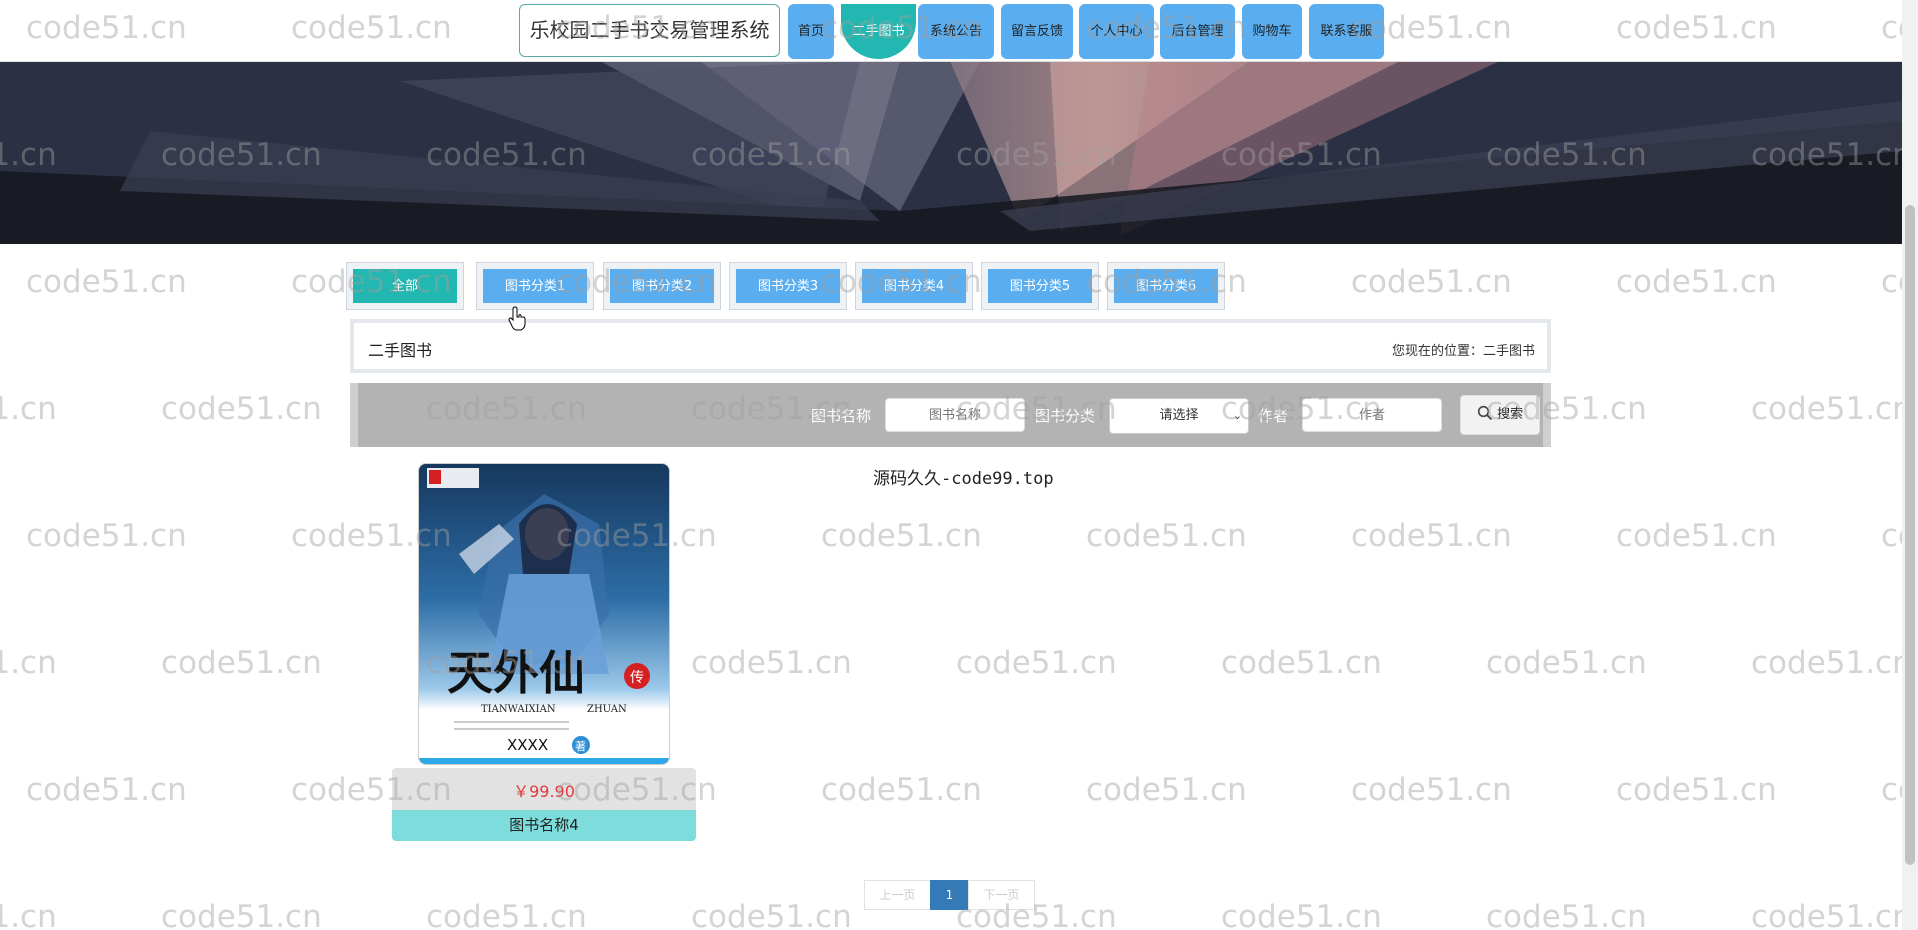  Describe the element at coordinates (1346, 31) in the screenshot. I see `nav-customer-service: 联系客服` at that location.